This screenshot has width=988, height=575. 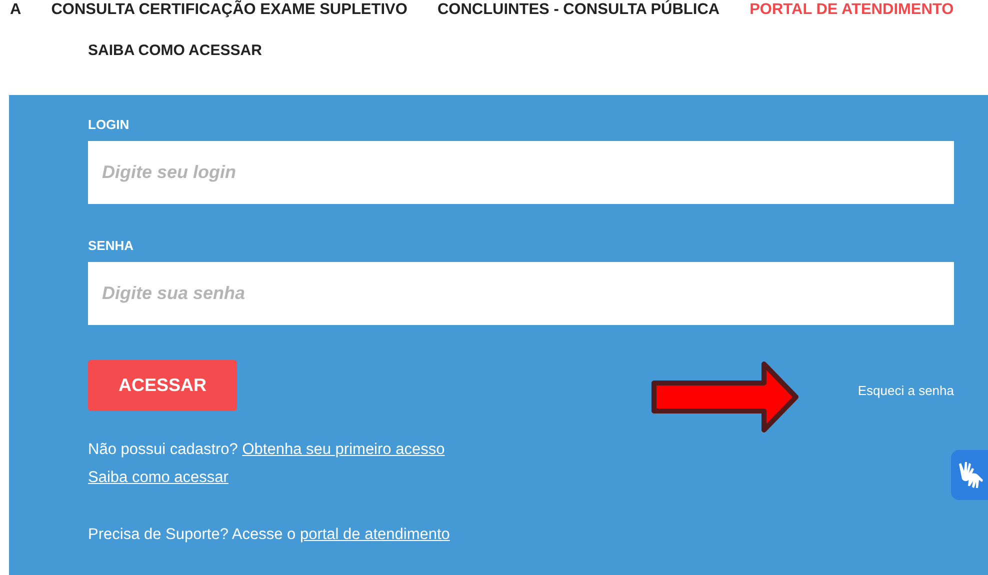 What do you see at coordinates (906, 390) in the screenshot?
I see `forgot-password-link: Esqueci a senha` at bounding box center [906, 390].